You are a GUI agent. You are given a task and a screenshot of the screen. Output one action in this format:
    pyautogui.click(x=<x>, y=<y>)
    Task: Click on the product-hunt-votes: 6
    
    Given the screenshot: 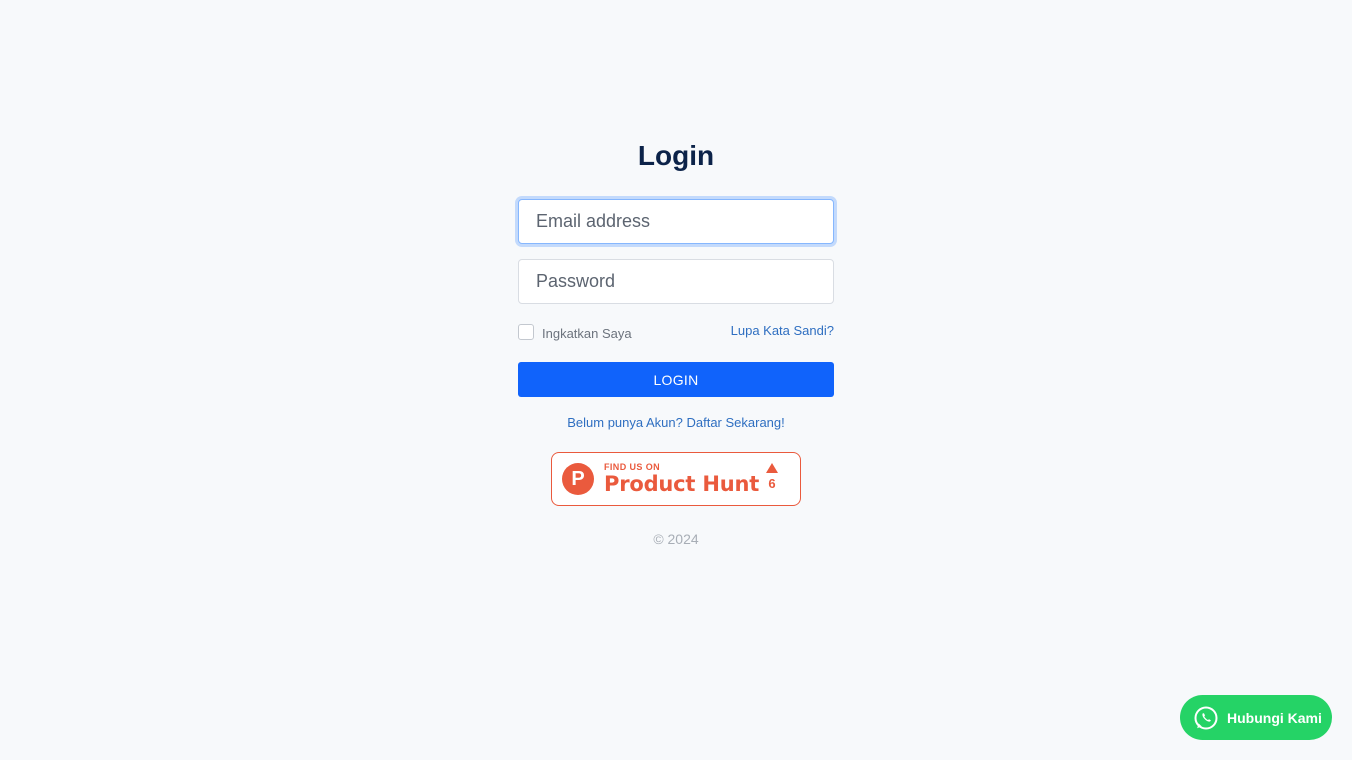 What is the action you would take?
    pyautogui.click(x=772, y=477)
    